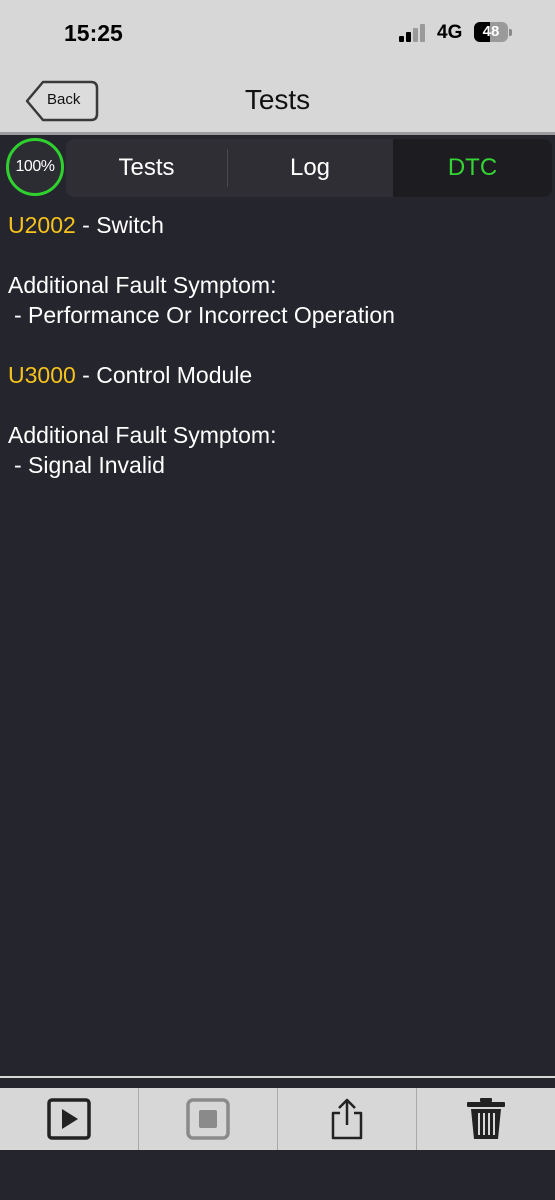 The image size is (555, 1200). Describe the element at coordinates (204, 315) in the screenshot. I see `symptom-text: - Performance Or Incorrect Operation` at that location.